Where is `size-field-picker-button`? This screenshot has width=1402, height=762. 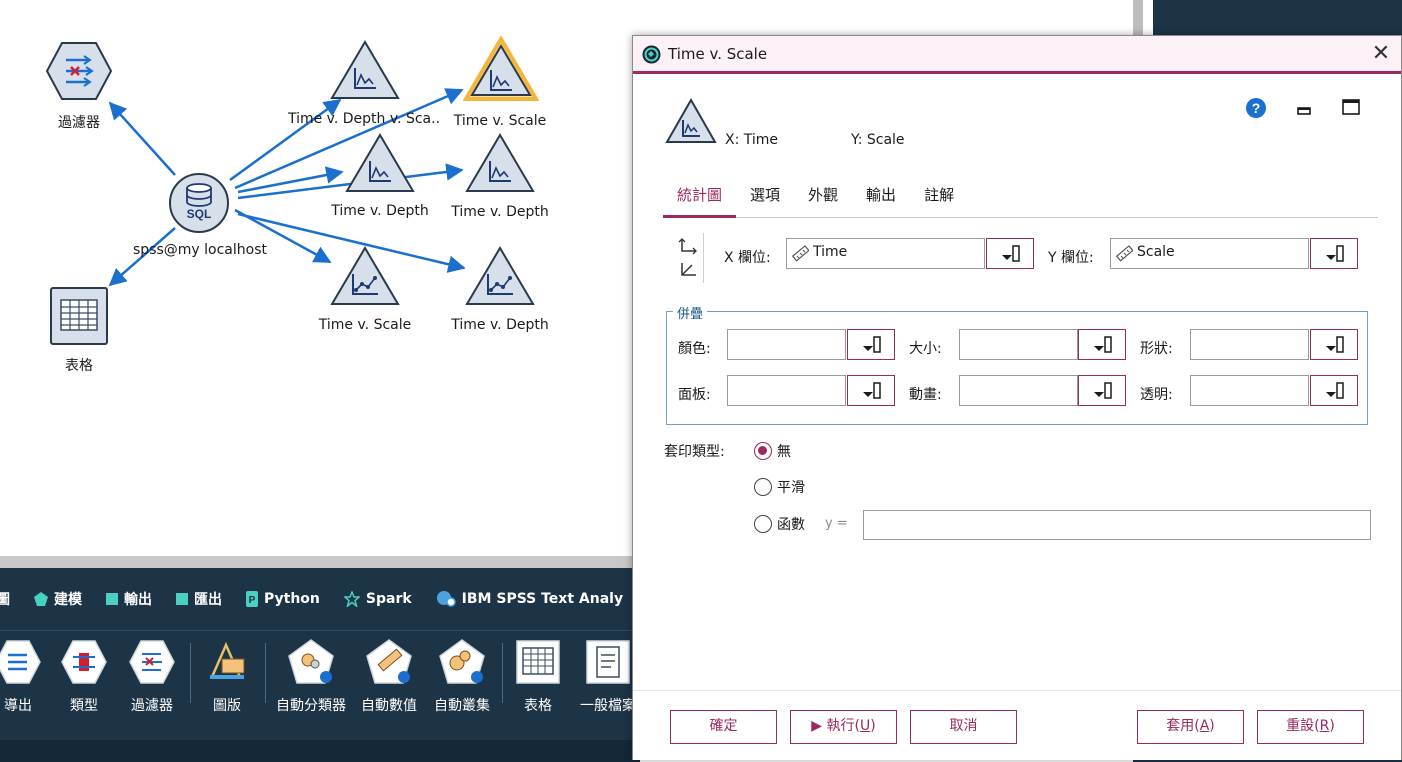
size-field-picker-button is located at coordinates (1102, 344).